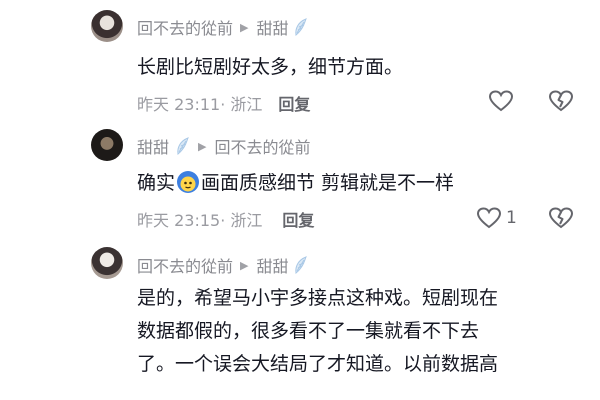  What do you see at coordinates (179, 104) in the screenshot?
I see `timestamp: 昨天 23:11` at bounding box center [179, 104].